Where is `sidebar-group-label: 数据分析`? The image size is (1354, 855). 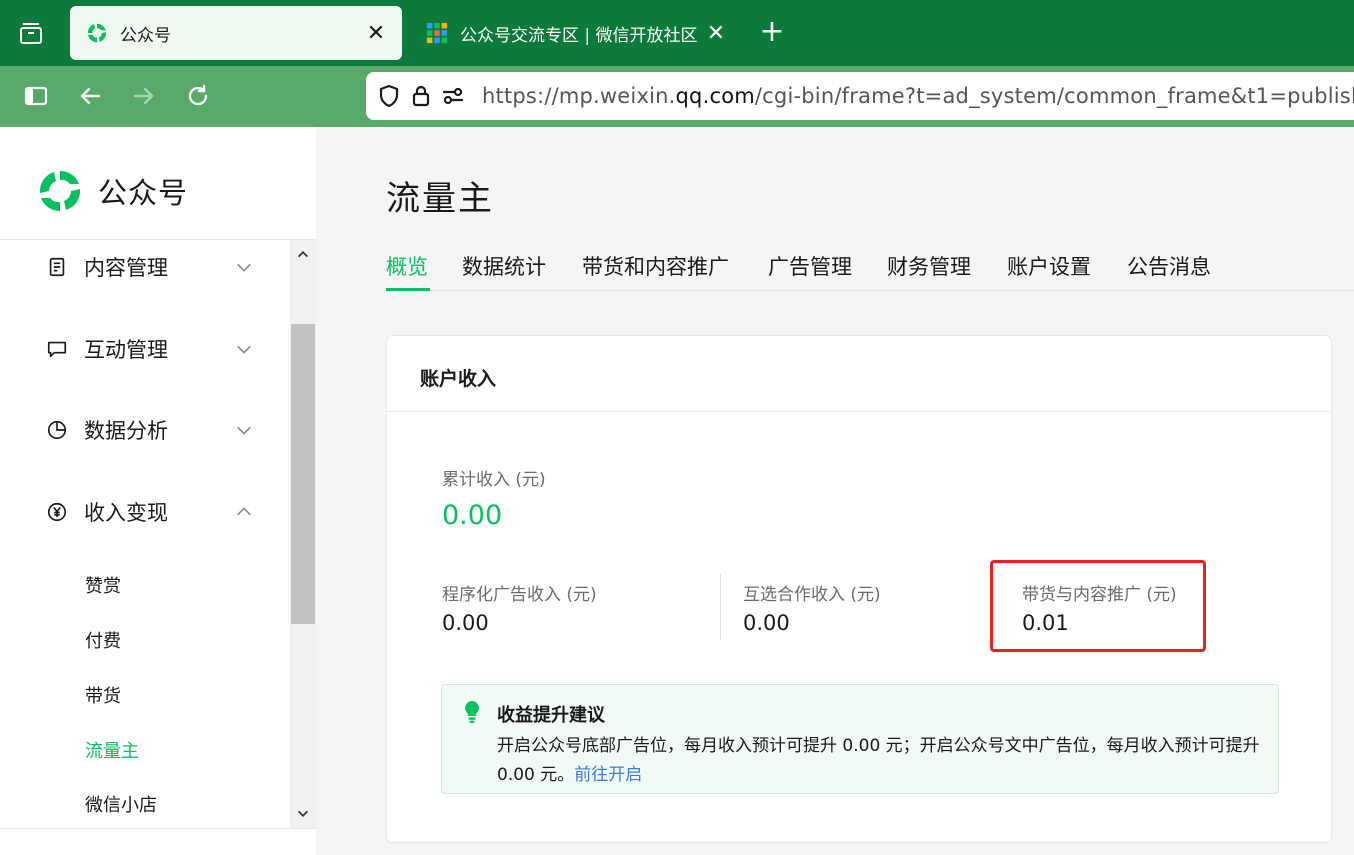 sidebar-group-label: 数据分析 is located at coordinates (126, 431).